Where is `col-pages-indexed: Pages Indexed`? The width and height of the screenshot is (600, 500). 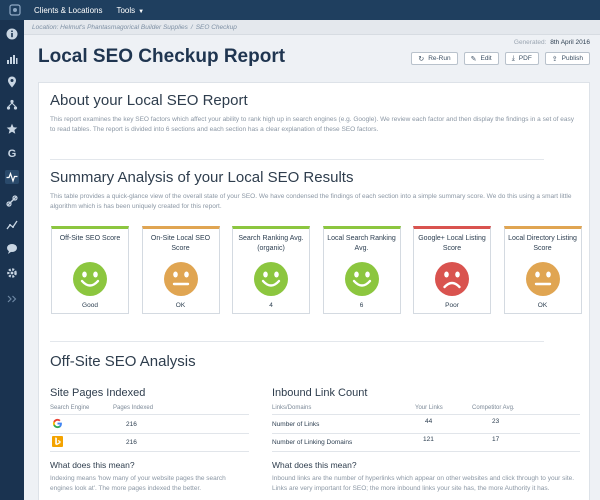 col-pages-indexed: Pages Indexed is located at coordinates (133, 408).